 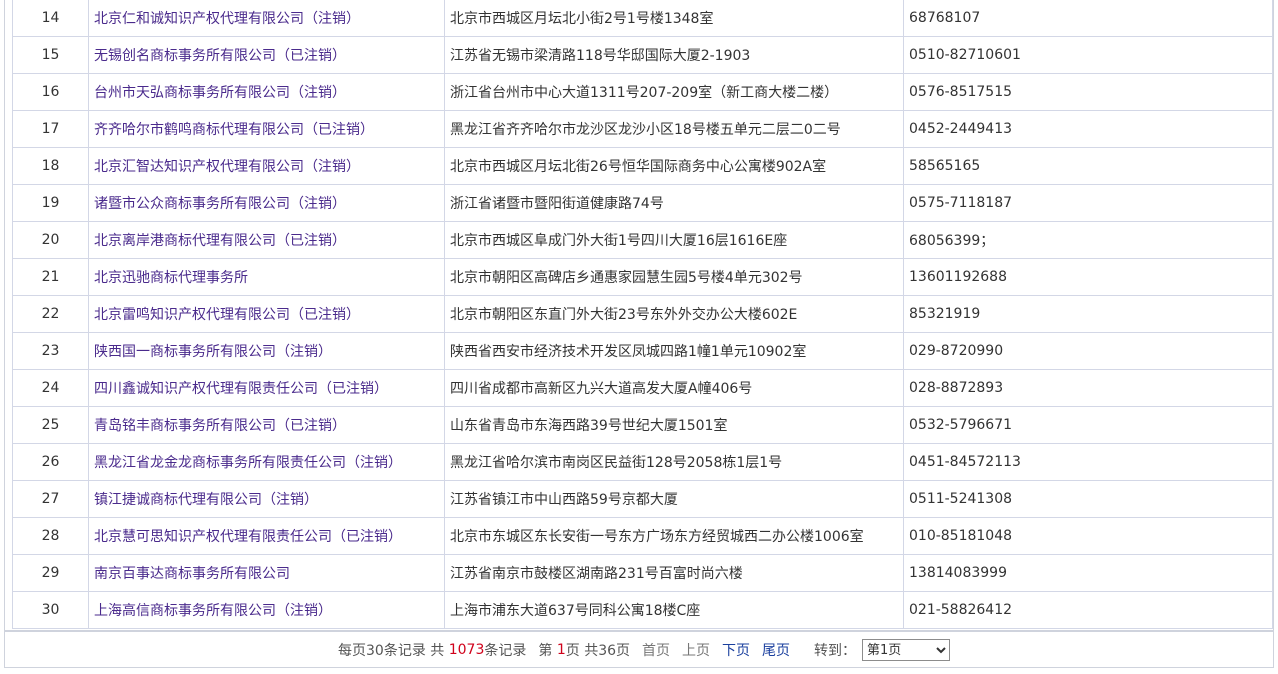 I want to click on row-index: 23, so click(x=50, y=351).